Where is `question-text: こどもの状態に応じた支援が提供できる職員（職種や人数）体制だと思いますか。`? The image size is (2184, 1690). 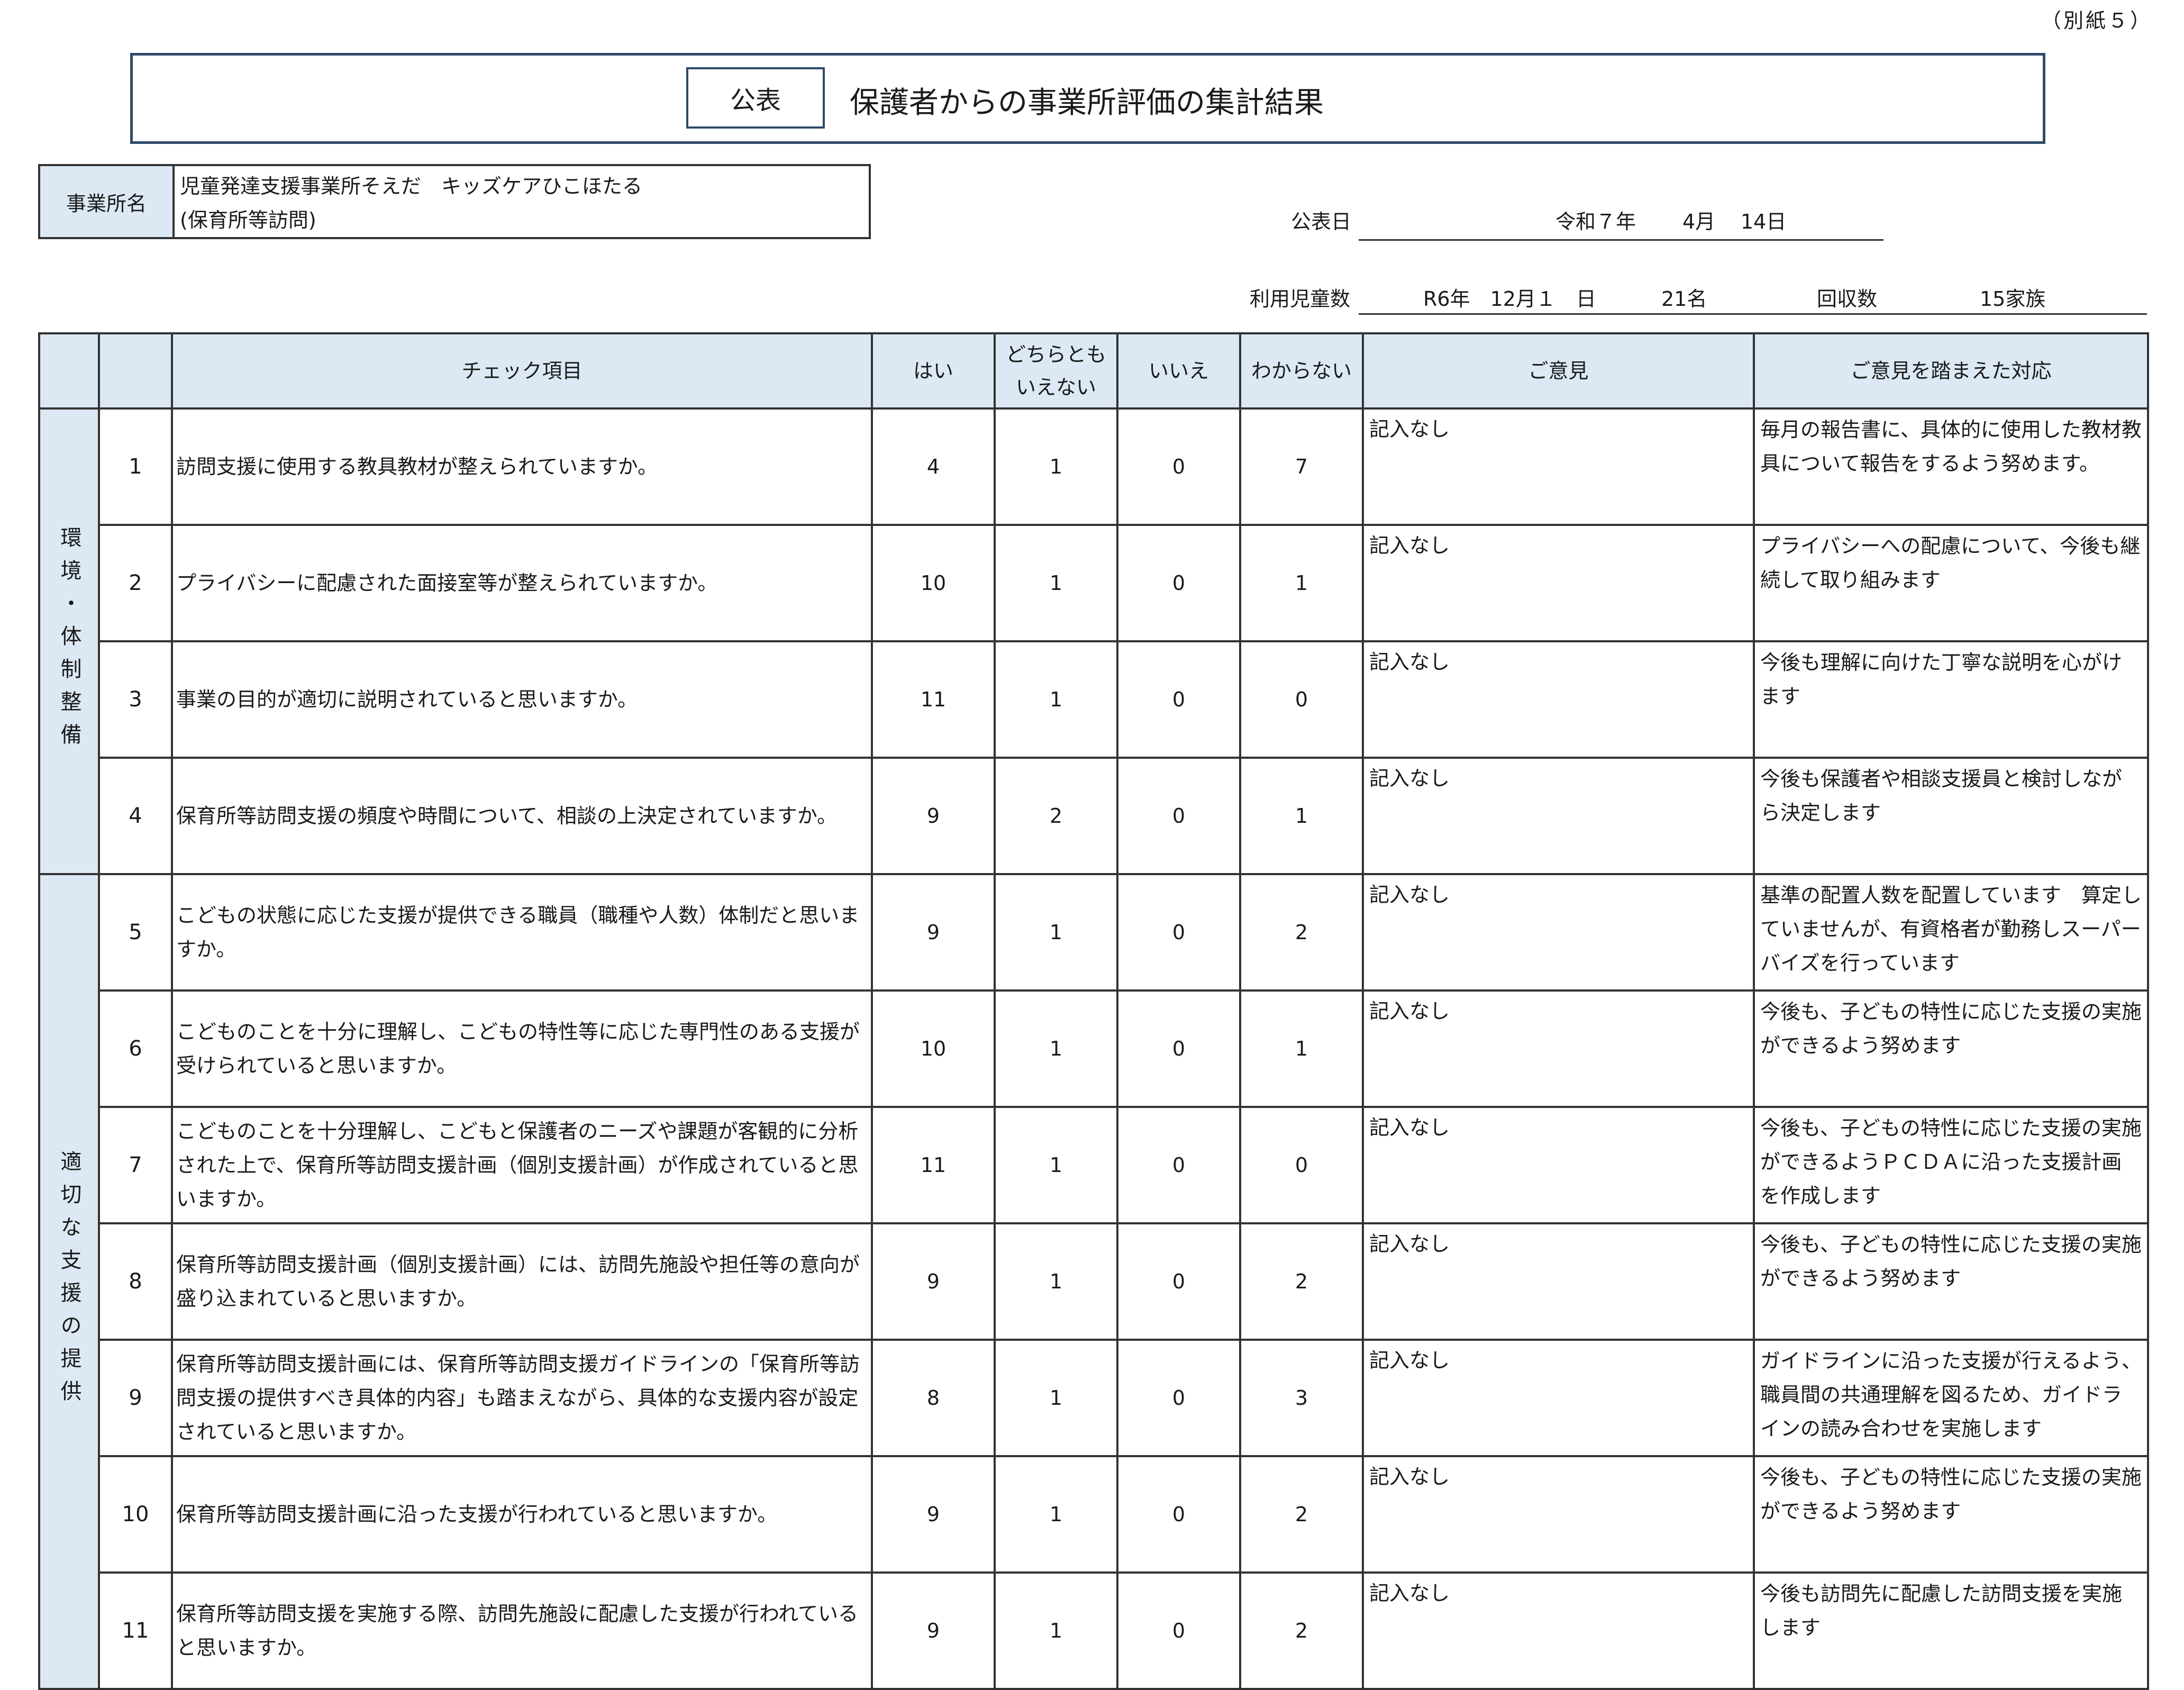 question-text: こどもの状態に応じた支援が提供できる職員（職種や人数）体制だと思いますか。 is located at coordinates (522, 932).